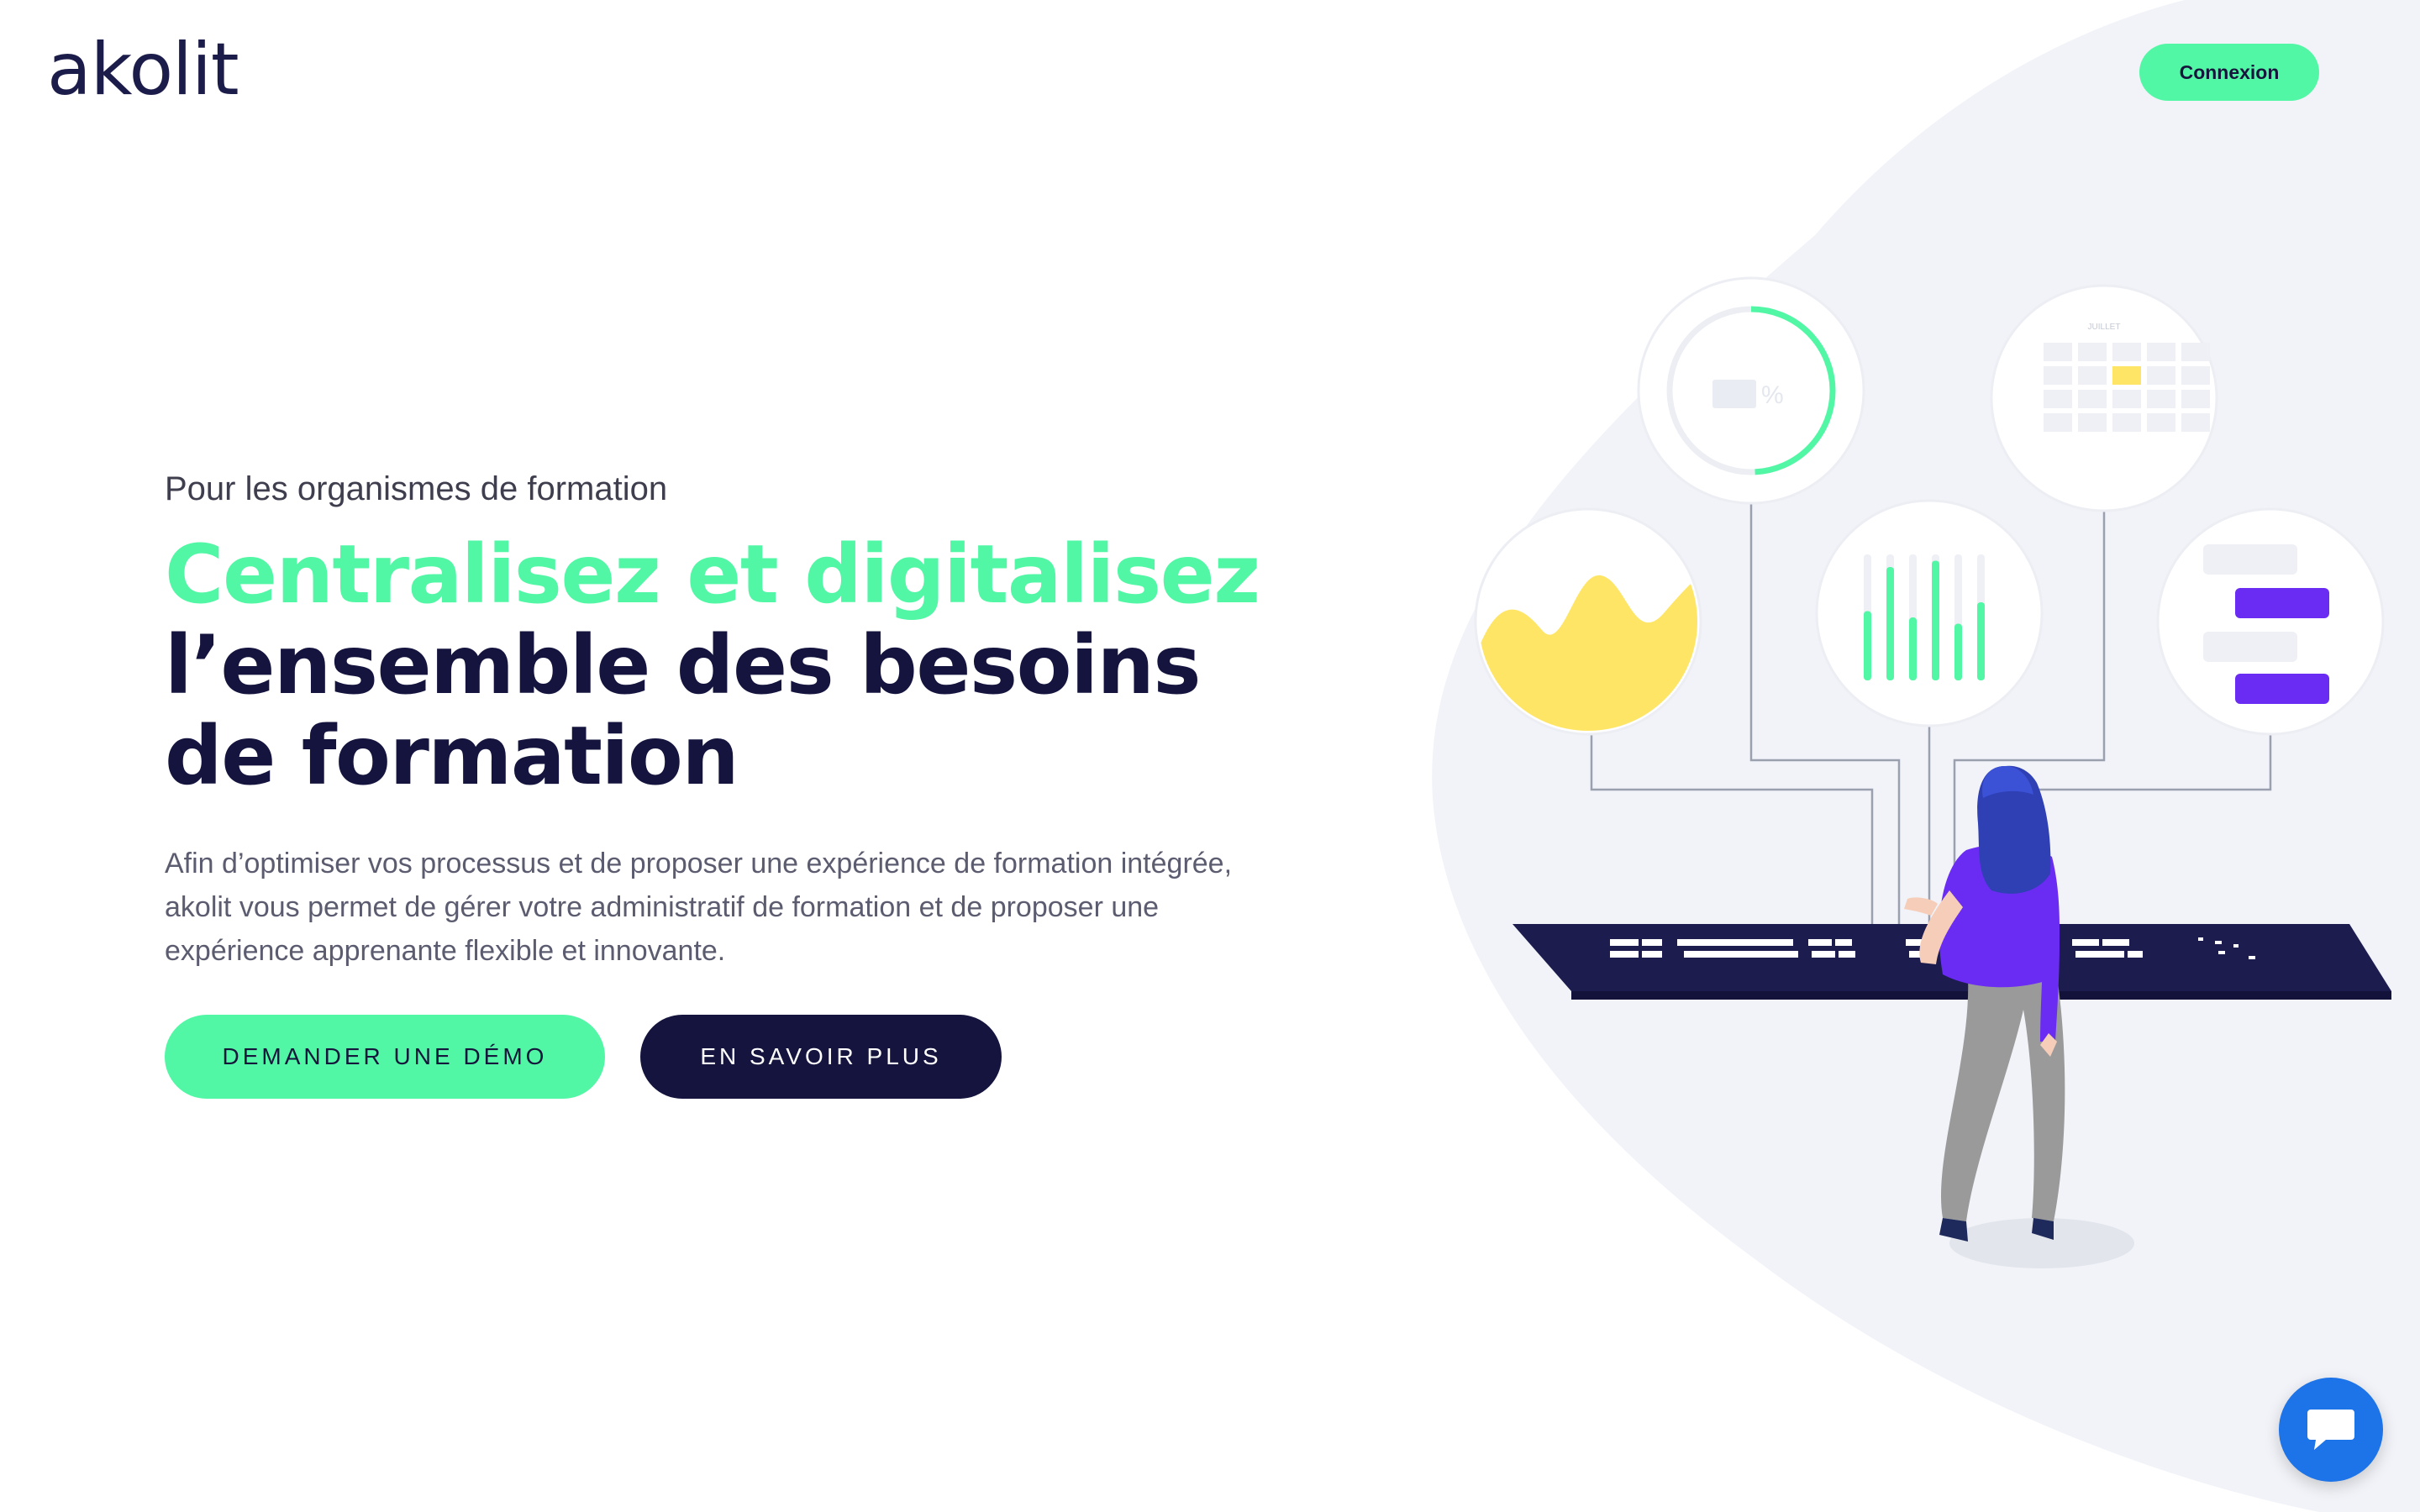  I want to click on percent-symbol: %, so click(1772, 395).